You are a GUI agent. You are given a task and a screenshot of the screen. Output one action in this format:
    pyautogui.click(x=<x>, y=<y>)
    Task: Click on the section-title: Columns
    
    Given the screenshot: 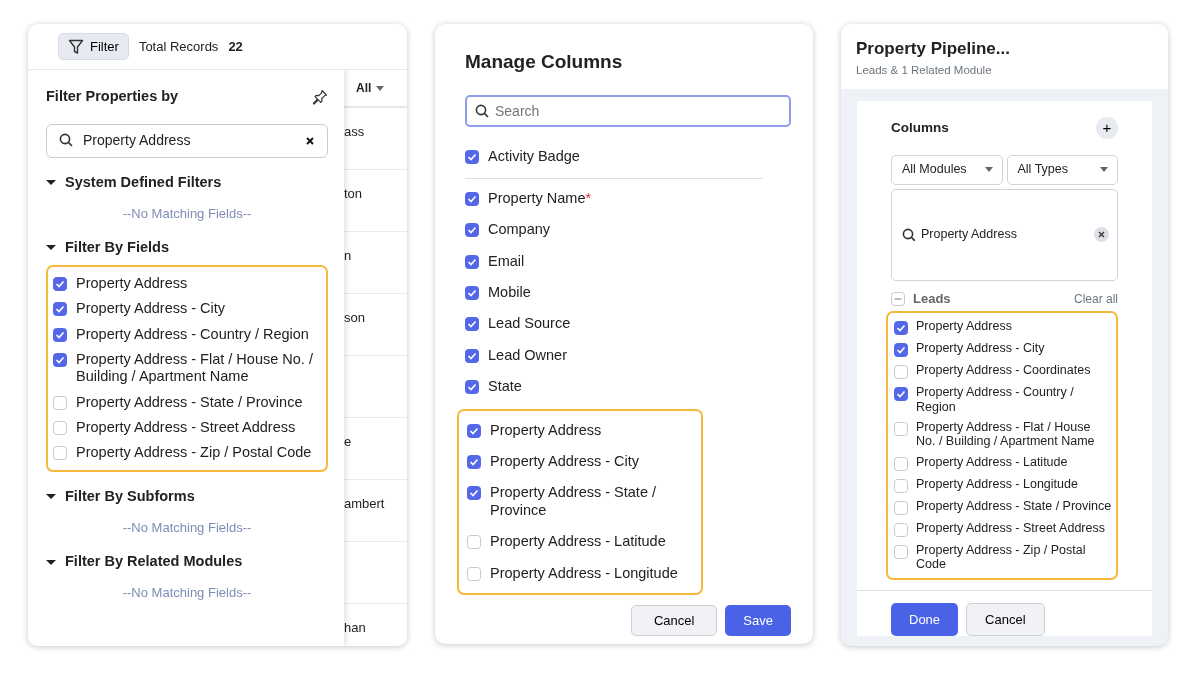 What is the action you would take?
    pyautogui.click(x=920, y=127)
    